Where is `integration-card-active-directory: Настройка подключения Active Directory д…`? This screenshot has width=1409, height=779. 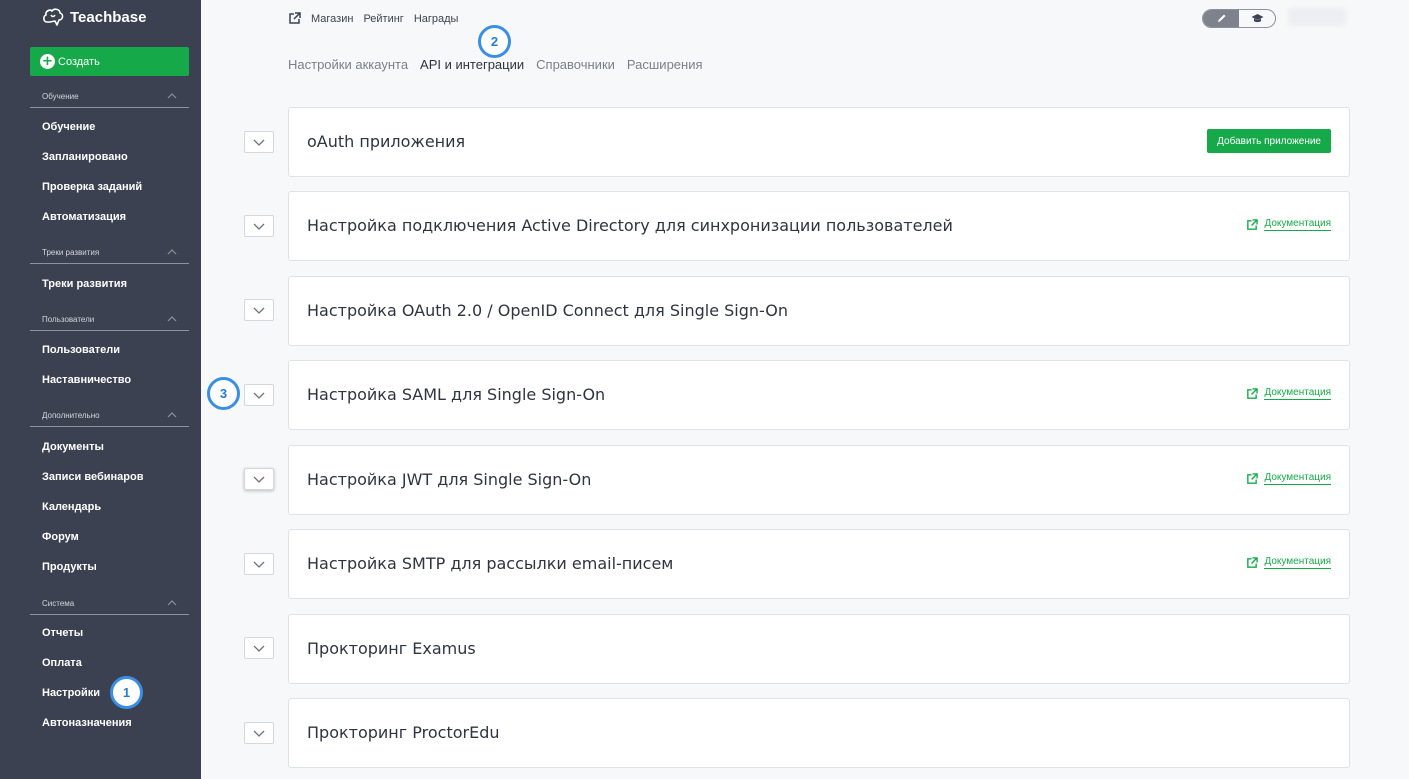 integration-card-active-directory: Настройка подключения Active Directory д… is located at coordinates (819, 226).